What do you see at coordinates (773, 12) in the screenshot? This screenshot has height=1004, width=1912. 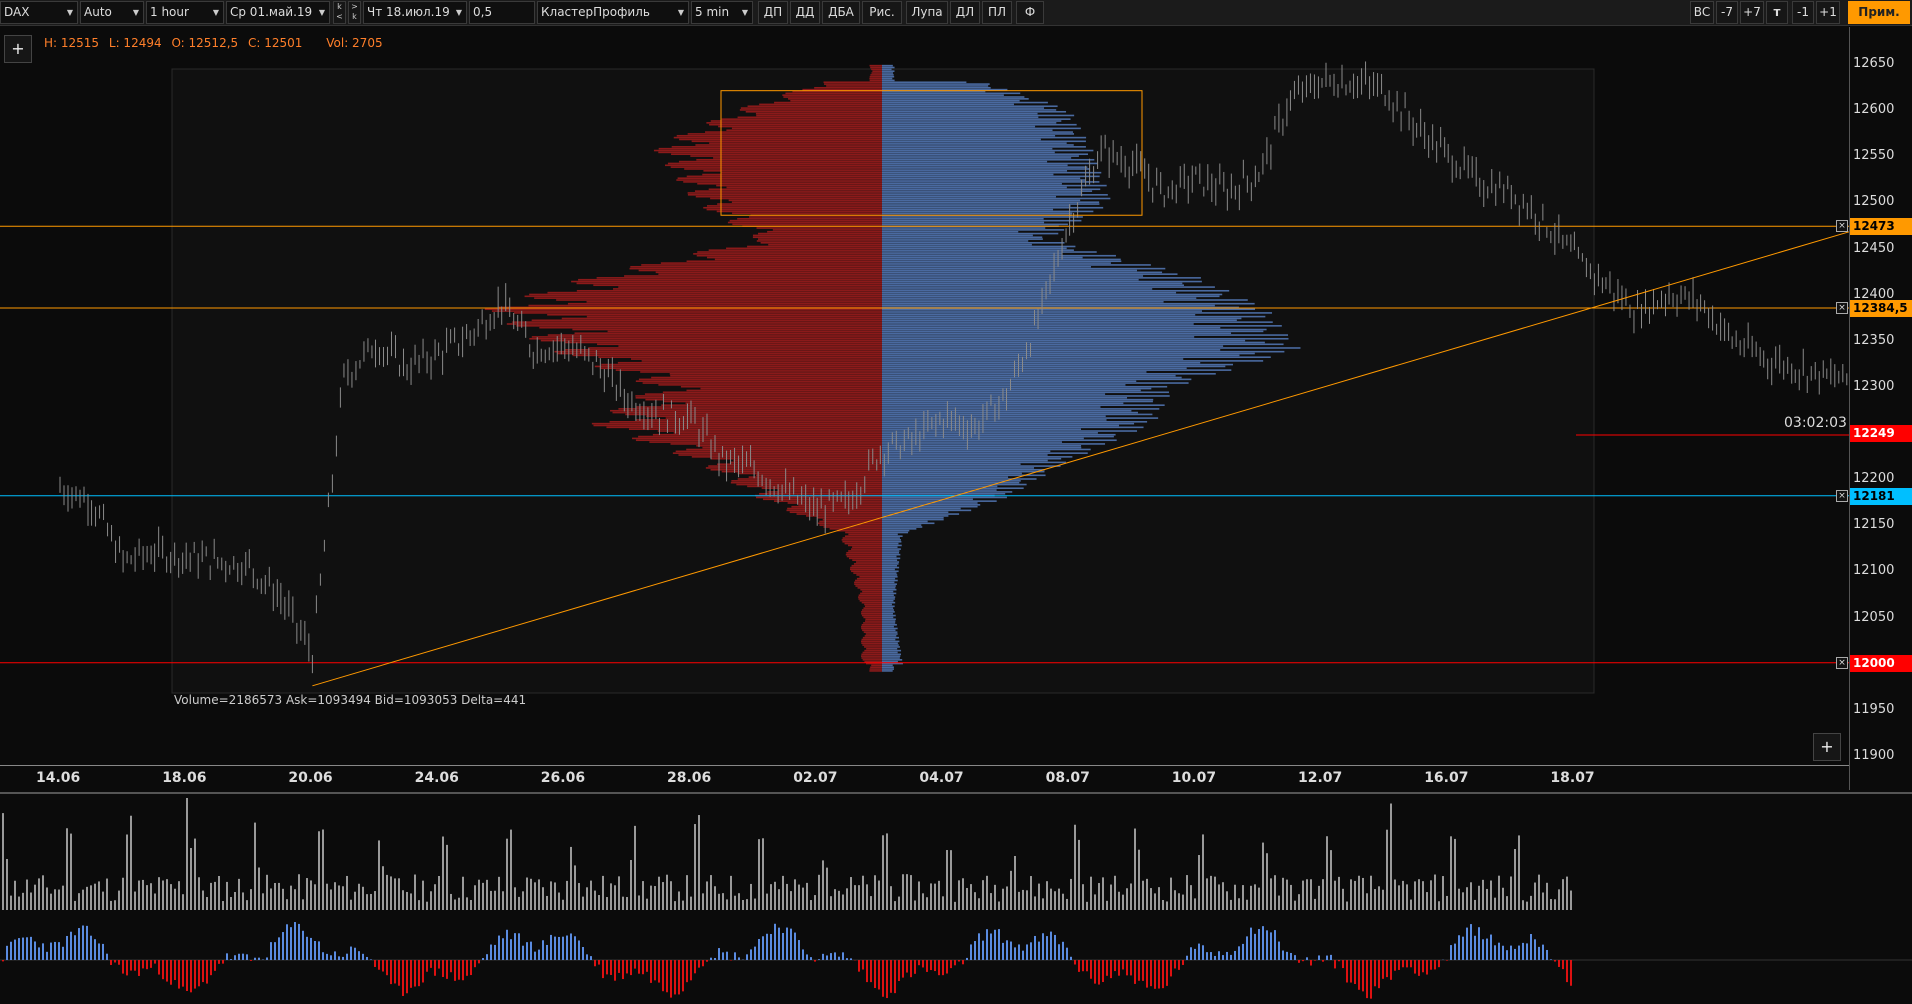 I see `dp-button: ДП` at bounding box center [773, 12].